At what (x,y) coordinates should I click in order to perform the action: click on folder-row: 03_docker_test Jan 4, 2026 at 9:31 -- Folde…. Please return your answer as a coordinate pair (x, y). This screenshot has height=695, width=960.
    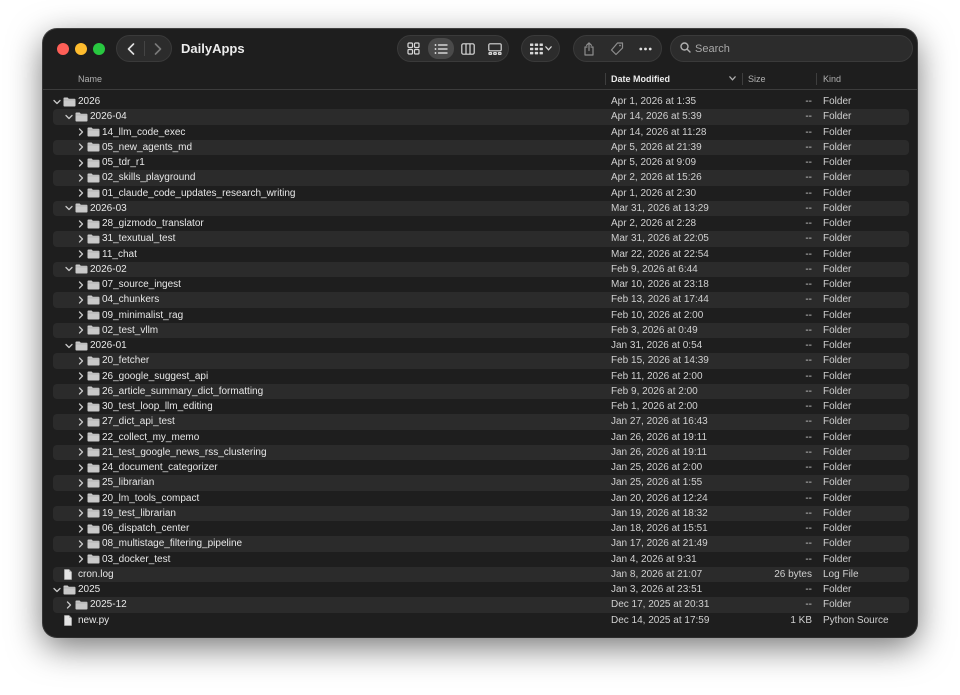
    Looking at the image, I should click on (480, 559).